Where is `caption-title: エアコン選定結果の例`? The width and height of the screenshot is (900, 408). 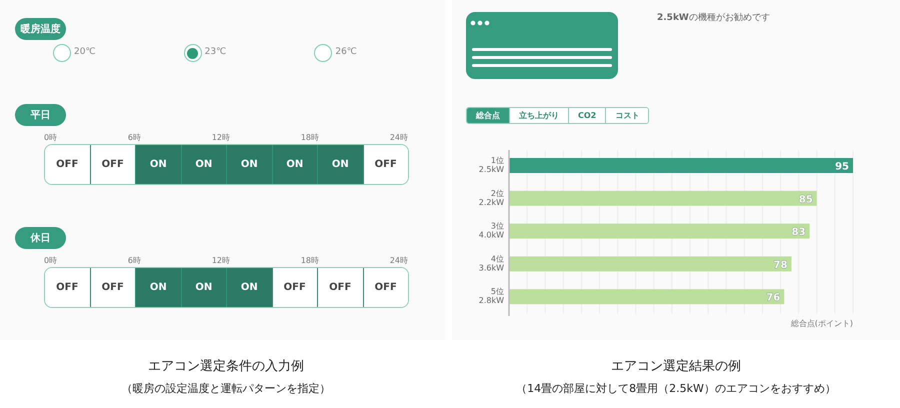 caption-title: エアコン選定結果の例 is located at coordinates (676, 367).